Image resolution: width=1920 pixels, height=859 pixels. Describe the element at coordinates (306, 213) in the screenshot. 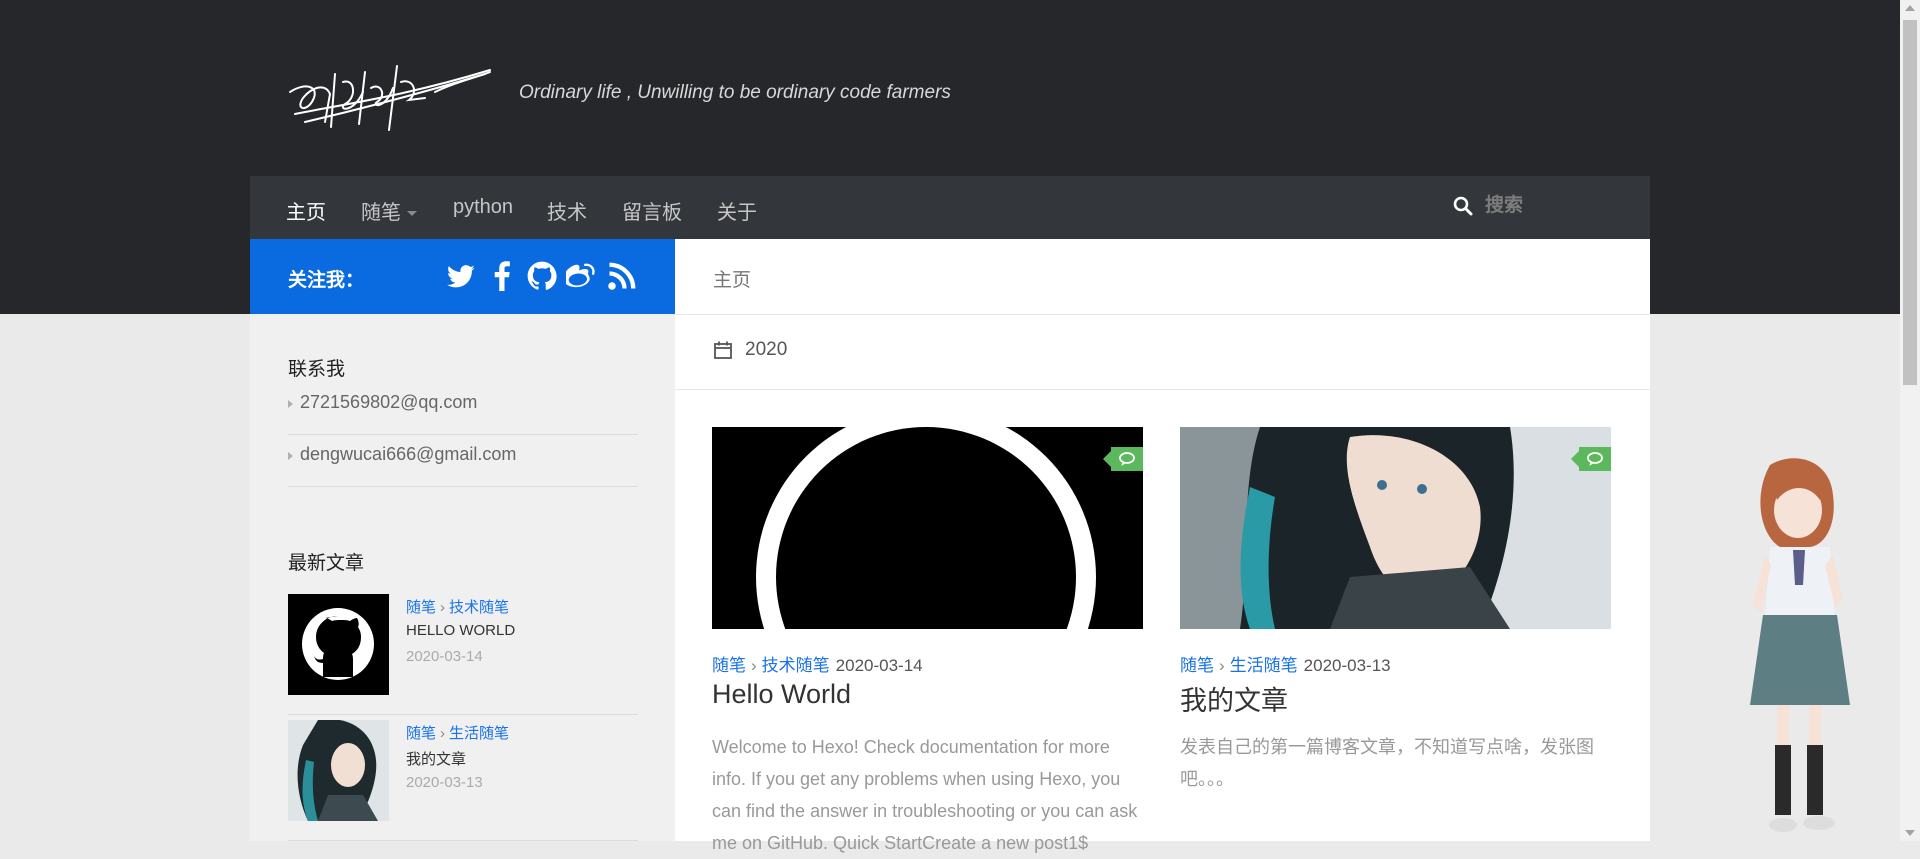

I see `nav-label: 主页` at that location.